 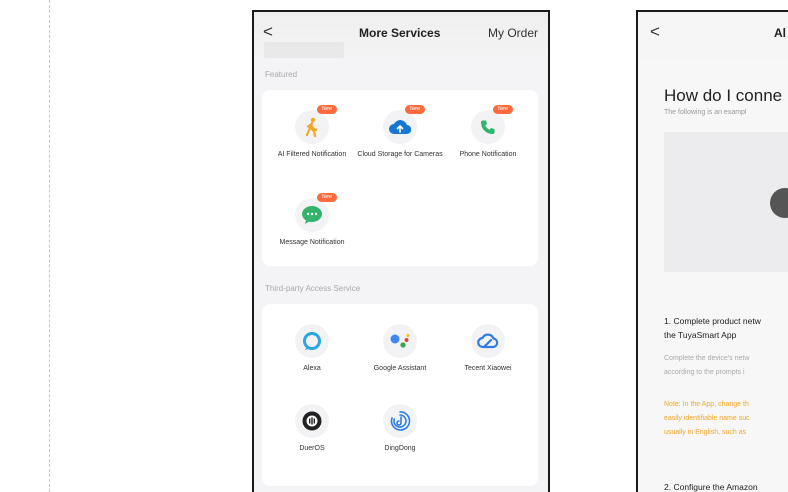 What do you see at coordinates (49, 246) in the screenshot?
I see `dashed-guide-line` at bounding box center [49, 246].